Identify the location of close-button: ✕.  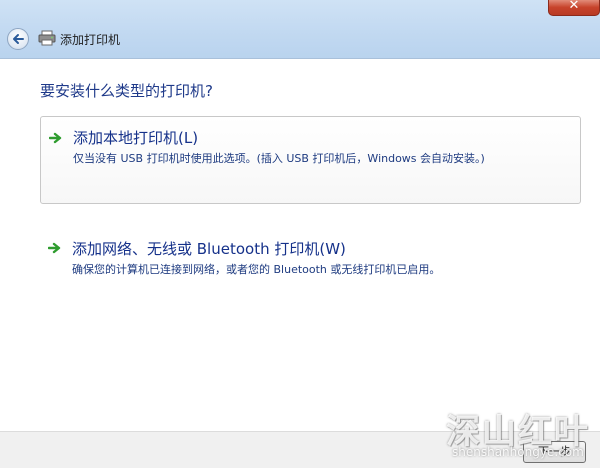
(574, 8).